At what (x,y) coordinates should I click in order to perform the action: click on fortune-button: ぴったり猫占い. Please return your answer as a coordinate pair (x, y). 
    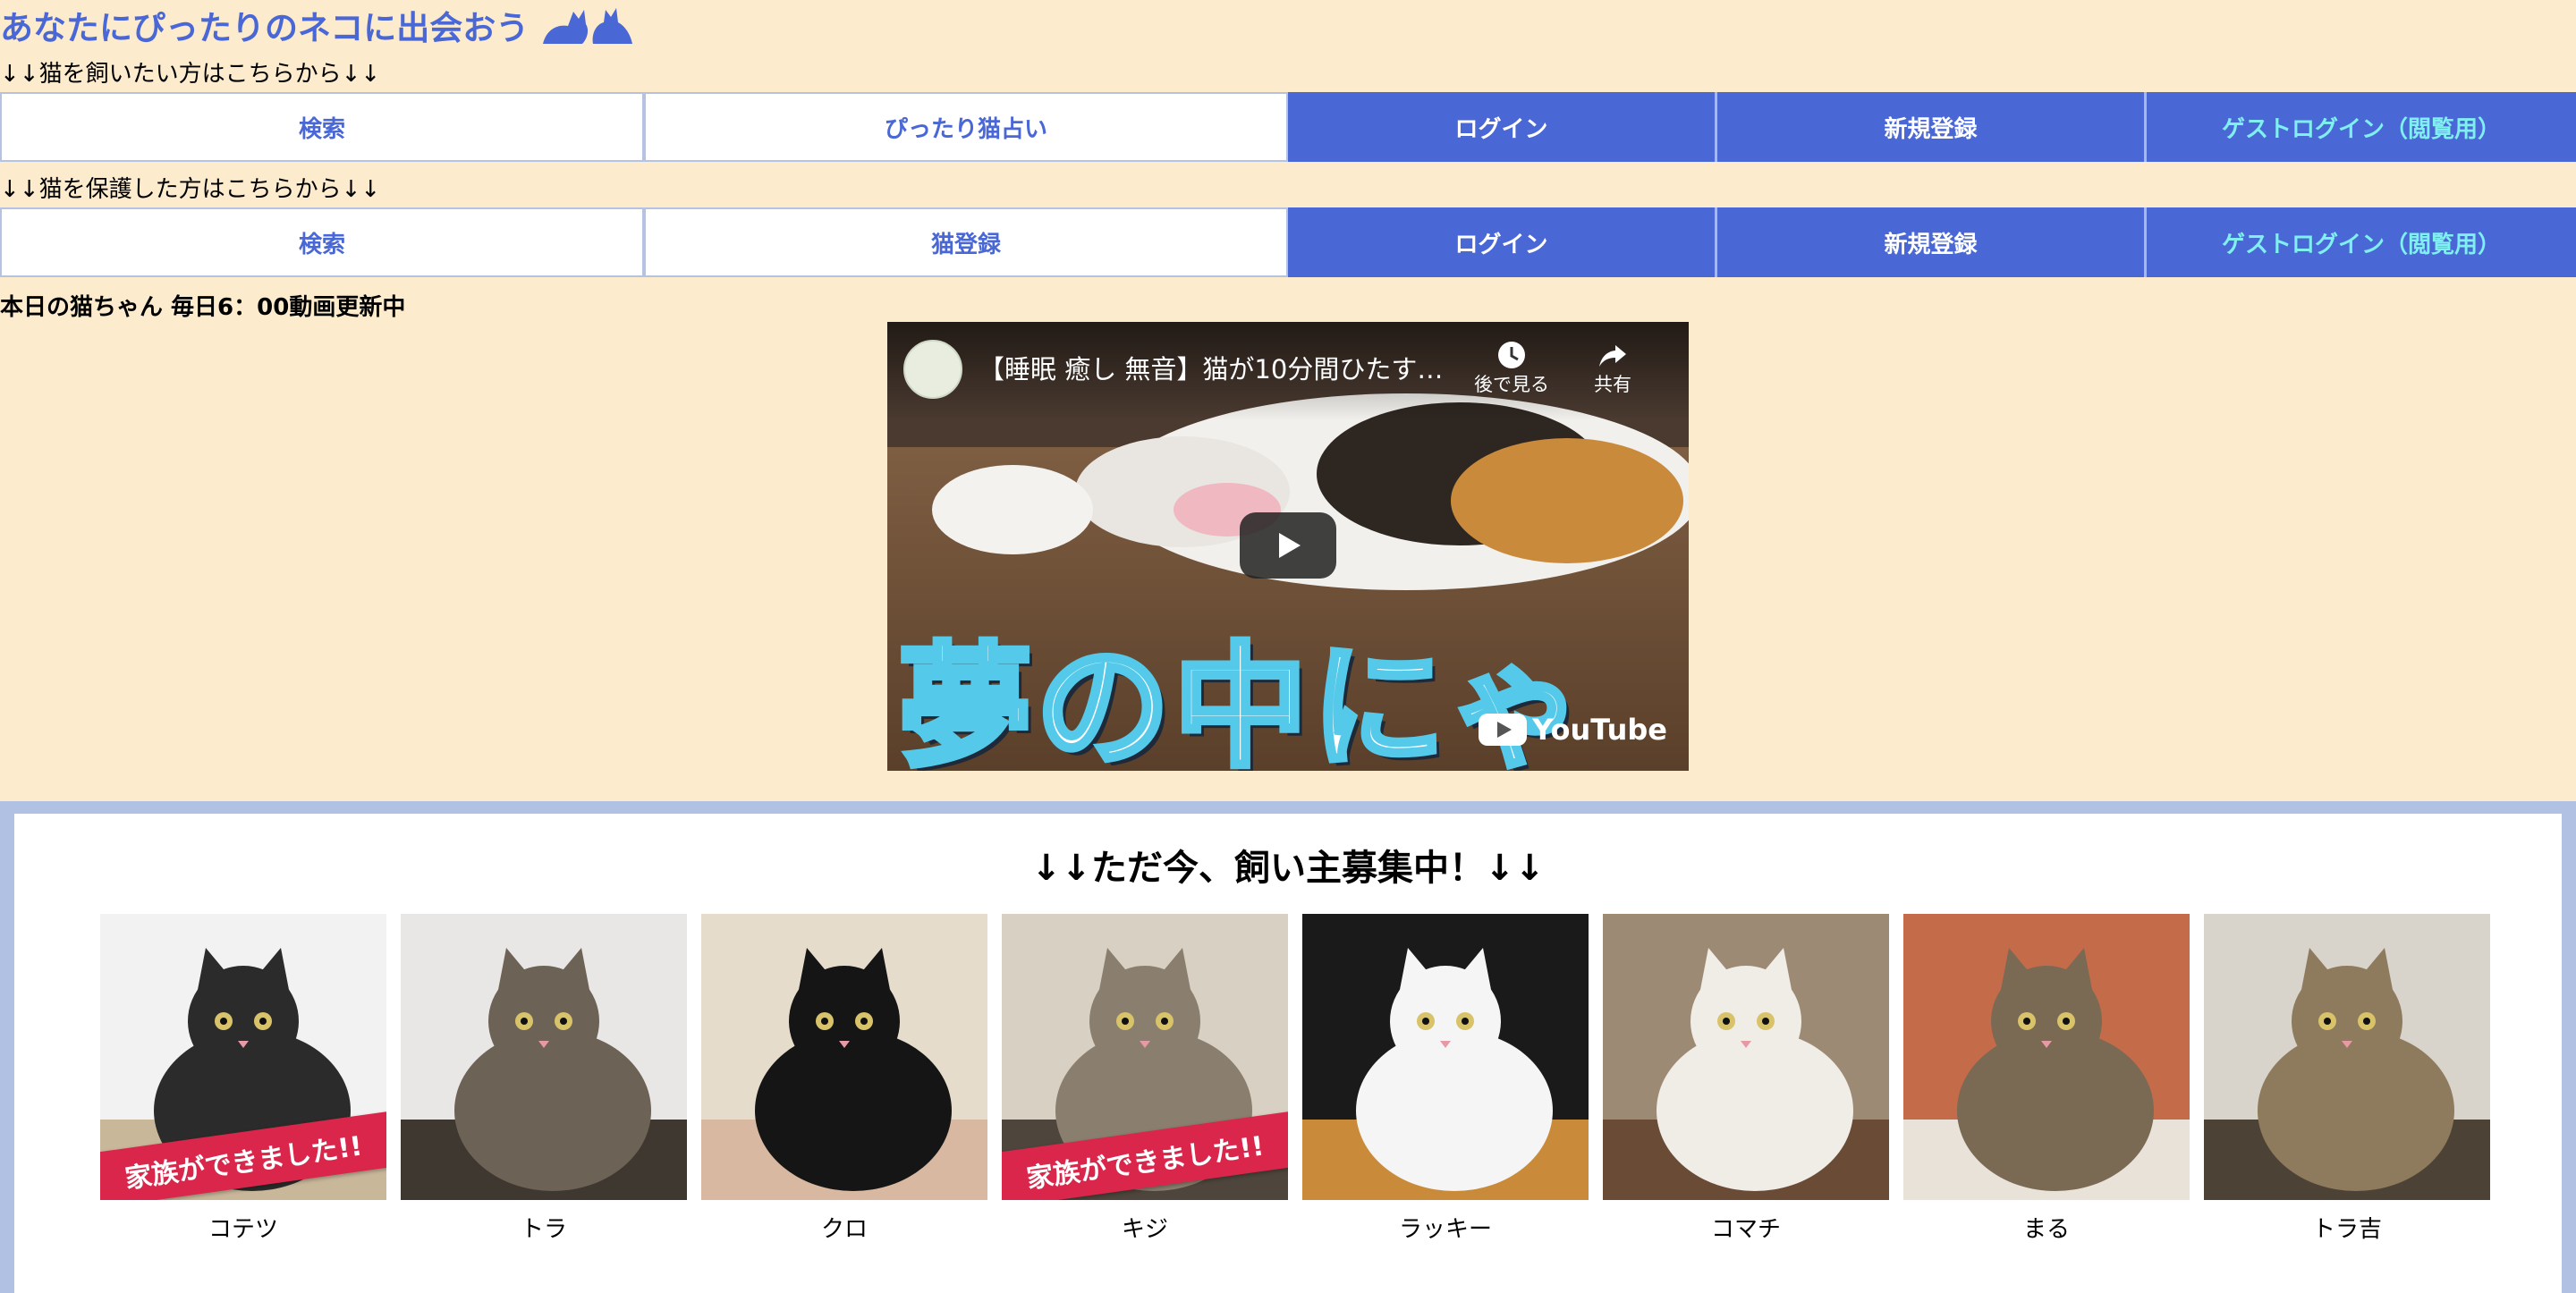
    Looking at the image, I should click on (966, 127).